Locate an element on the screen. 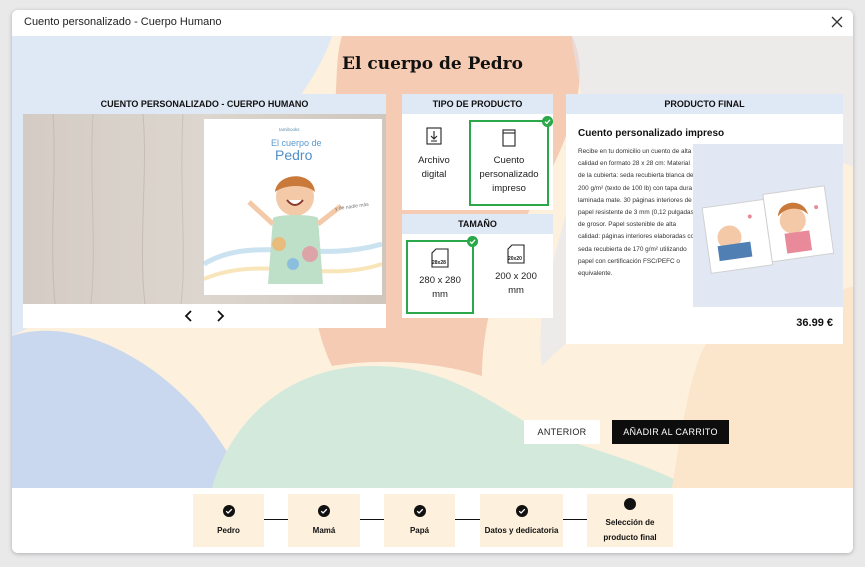  cover-name: Pedro is located at coordinates (294, 155).